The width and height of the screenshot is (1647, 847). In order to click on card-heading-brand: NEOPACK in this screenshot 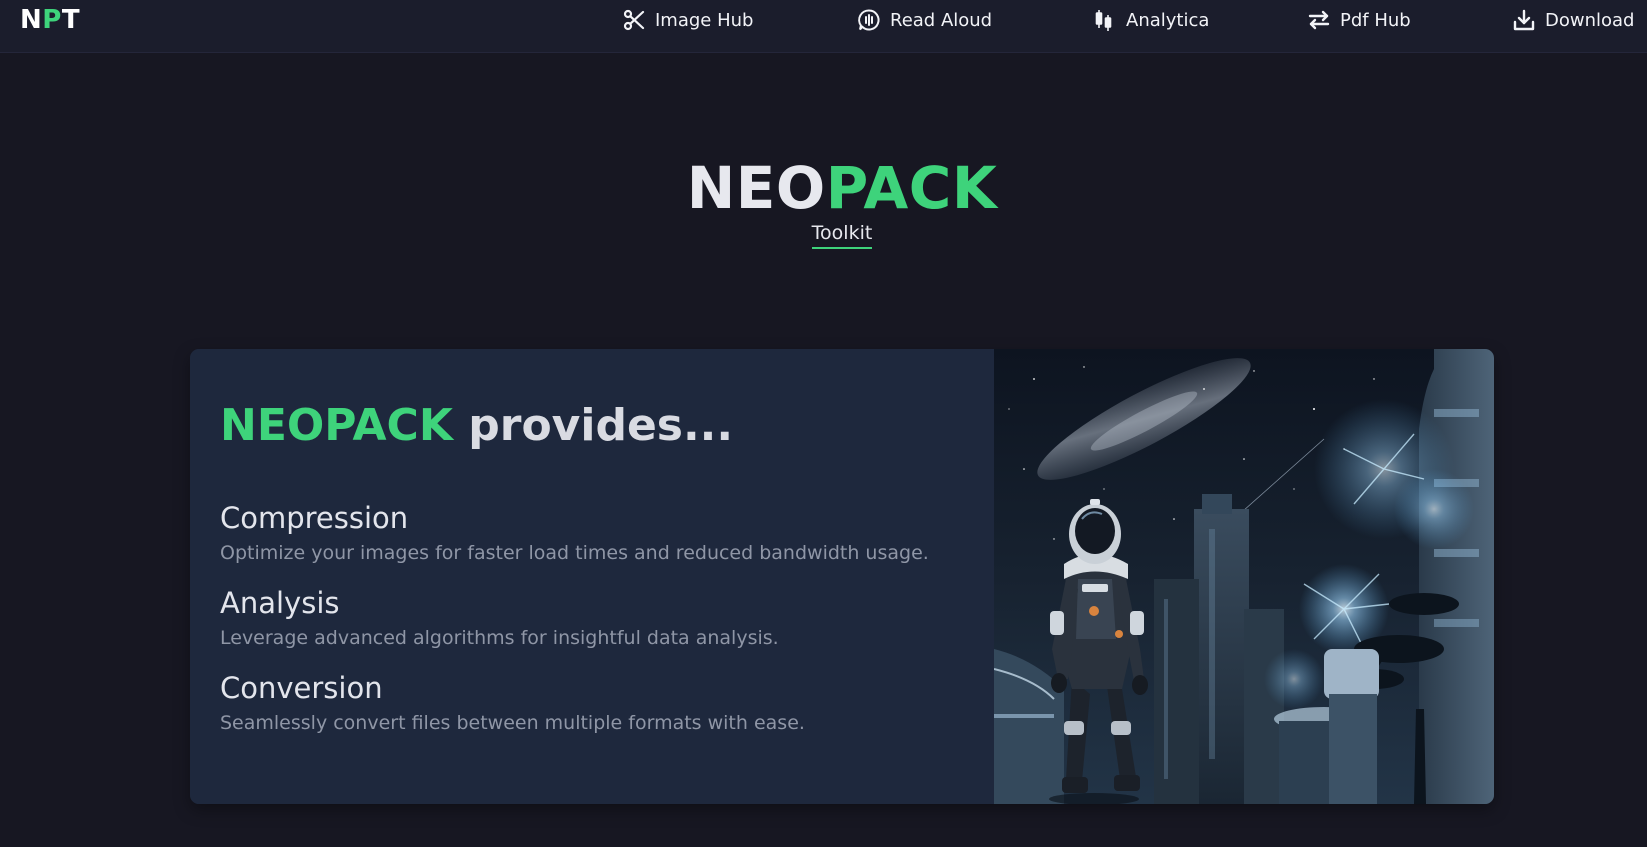, I will do `click(336, 425)`.